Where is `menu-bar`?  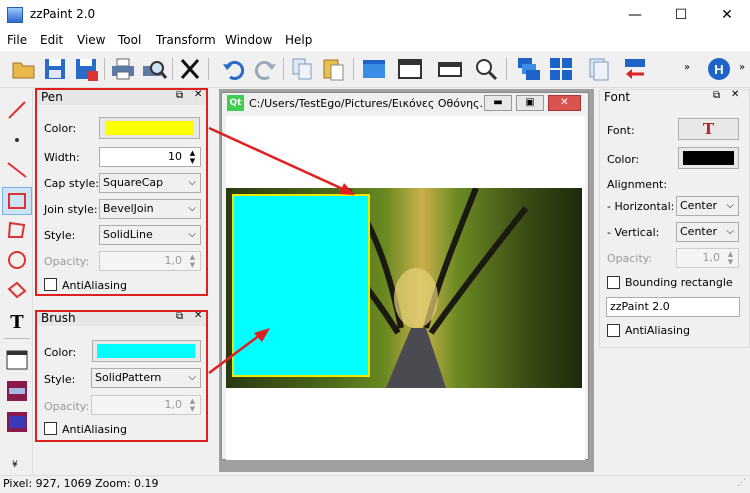
menu-bar is located at coordinates (375, 40).